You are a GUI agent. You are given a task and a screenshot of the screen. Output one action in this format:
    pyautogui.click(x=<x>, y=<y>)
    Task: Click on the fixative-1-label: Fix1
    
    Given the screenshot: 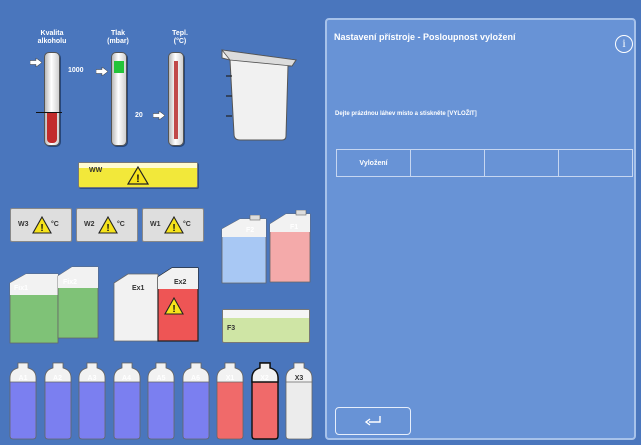 What is the action you would take?
    pyautogui.click(x=21, y=288)
    